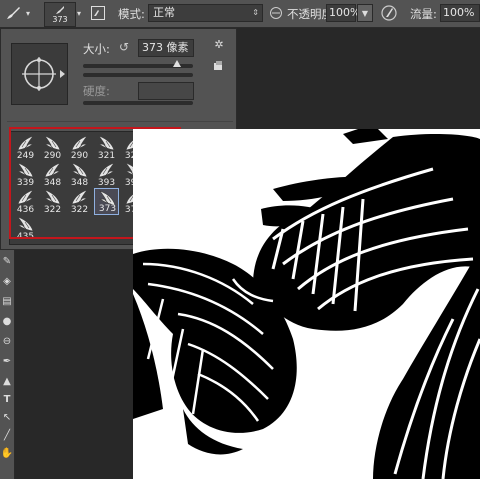 The image size is (480, 479). I want to click on brush-preset-cell: 339, so click(25, 174).